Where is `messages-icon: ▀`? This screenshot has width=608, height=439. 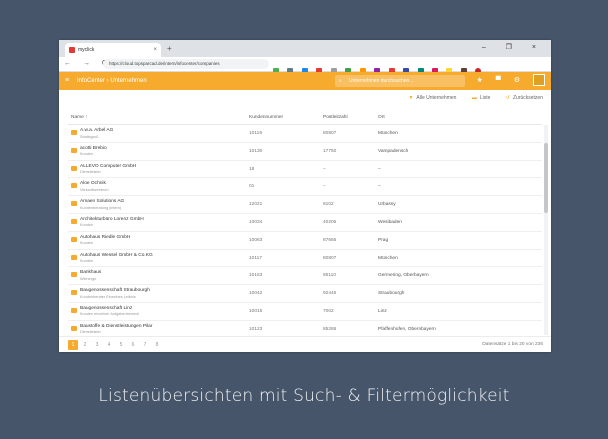 messages-icon: ▀ is located at coordinates (505, 80).